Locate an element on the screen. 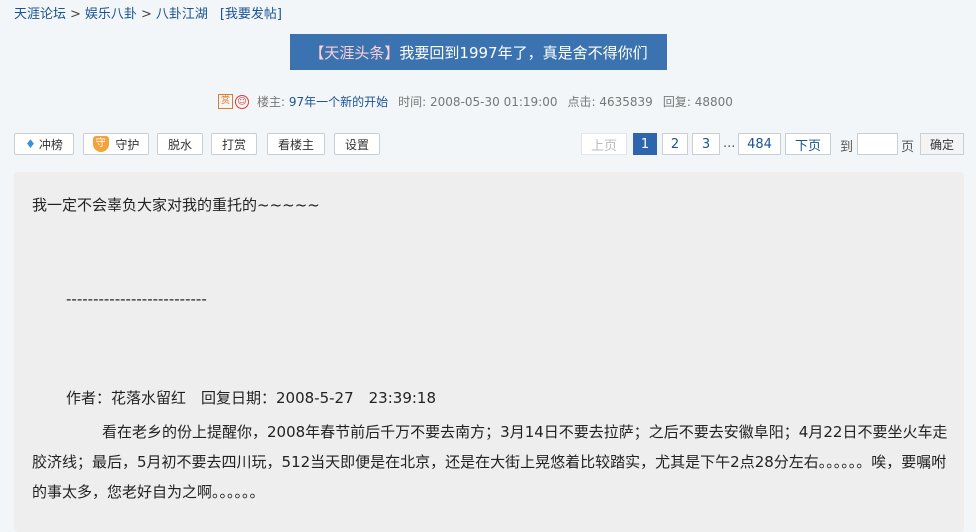 This screenshot has height=532, width=976. post-first-line: 我一定不会辜负大家对我的重托的~~~~~ is located at coordinates (176, 205).